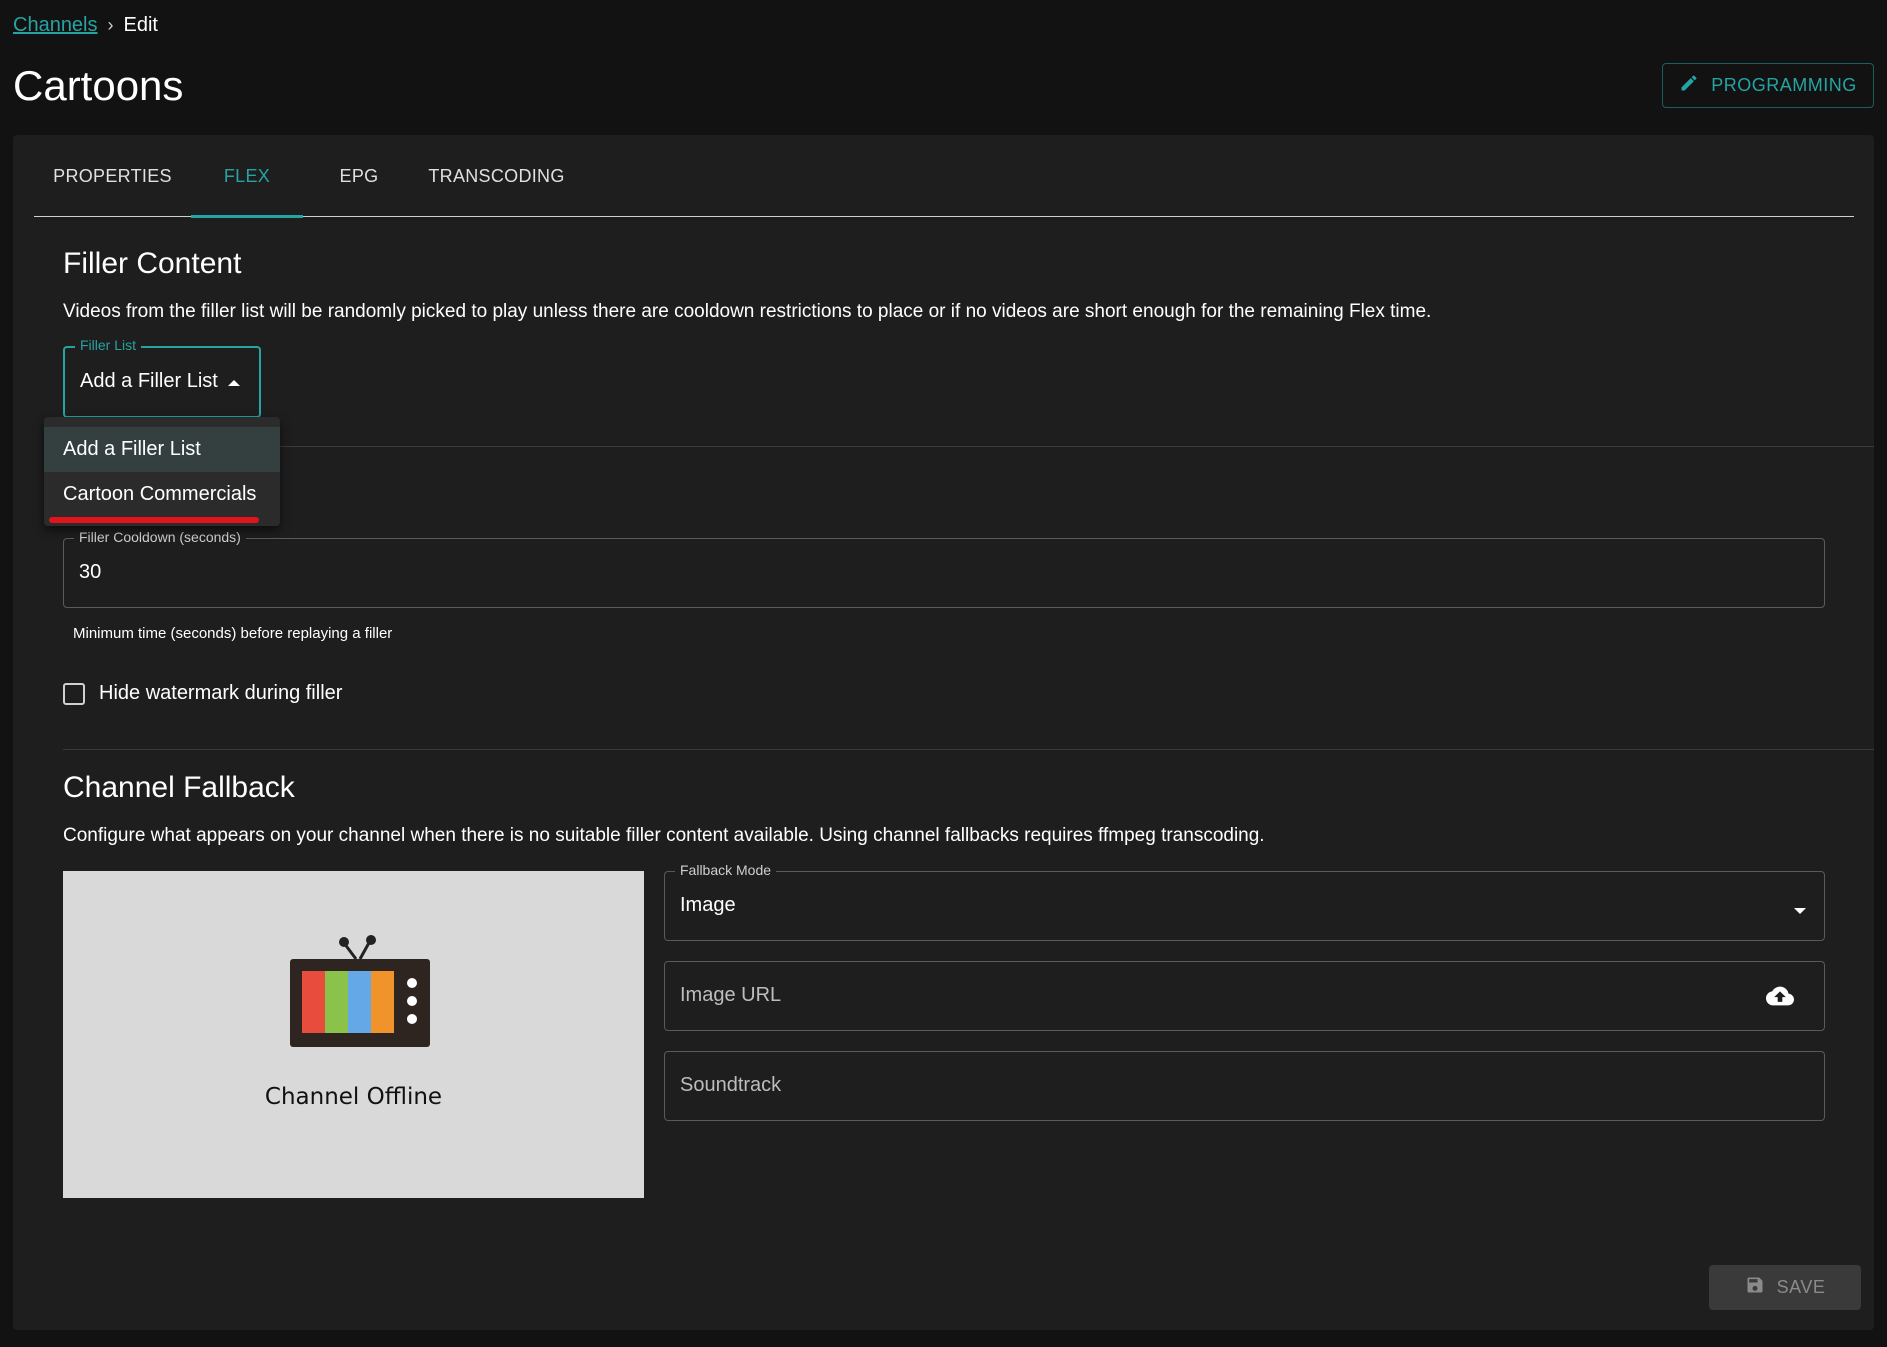 The width and height of the screenshot is (1887, 1347). Describe the element at coordinates (944, 176) in the screenshot. I see `tab-bar: PROPERTIES FLEX EPG TRANSCODING` at that location.